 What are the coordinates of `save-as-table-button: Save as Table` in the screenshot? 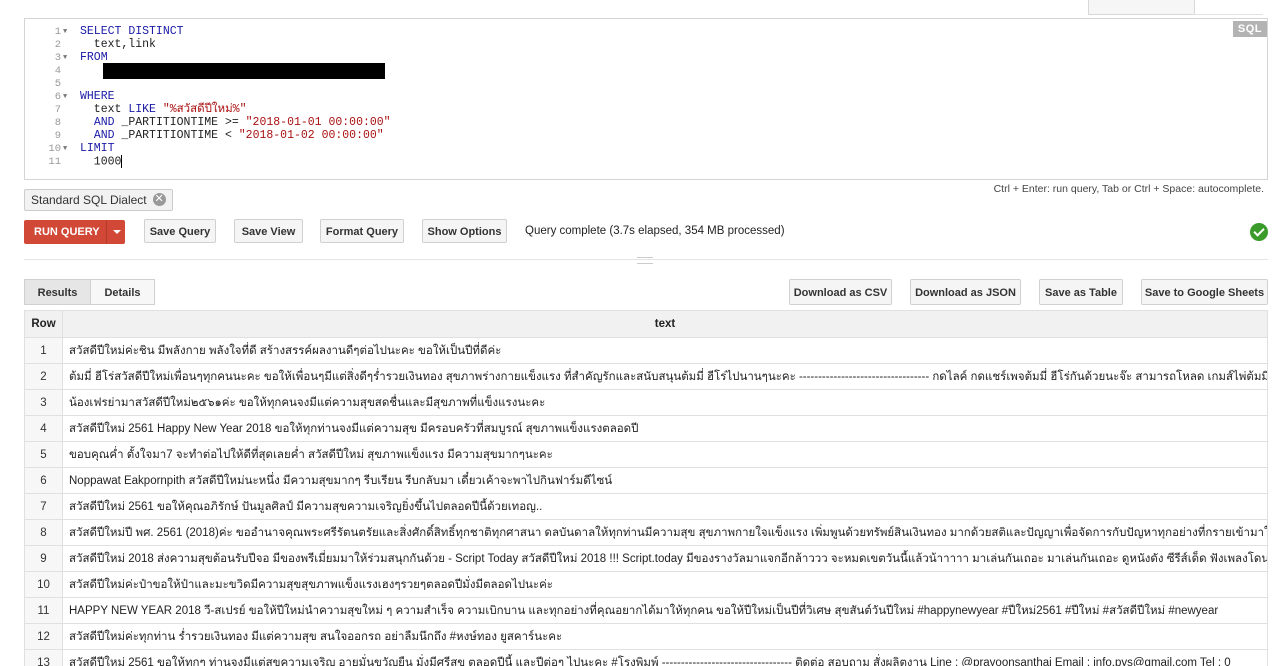 It's located at (1081, 292).